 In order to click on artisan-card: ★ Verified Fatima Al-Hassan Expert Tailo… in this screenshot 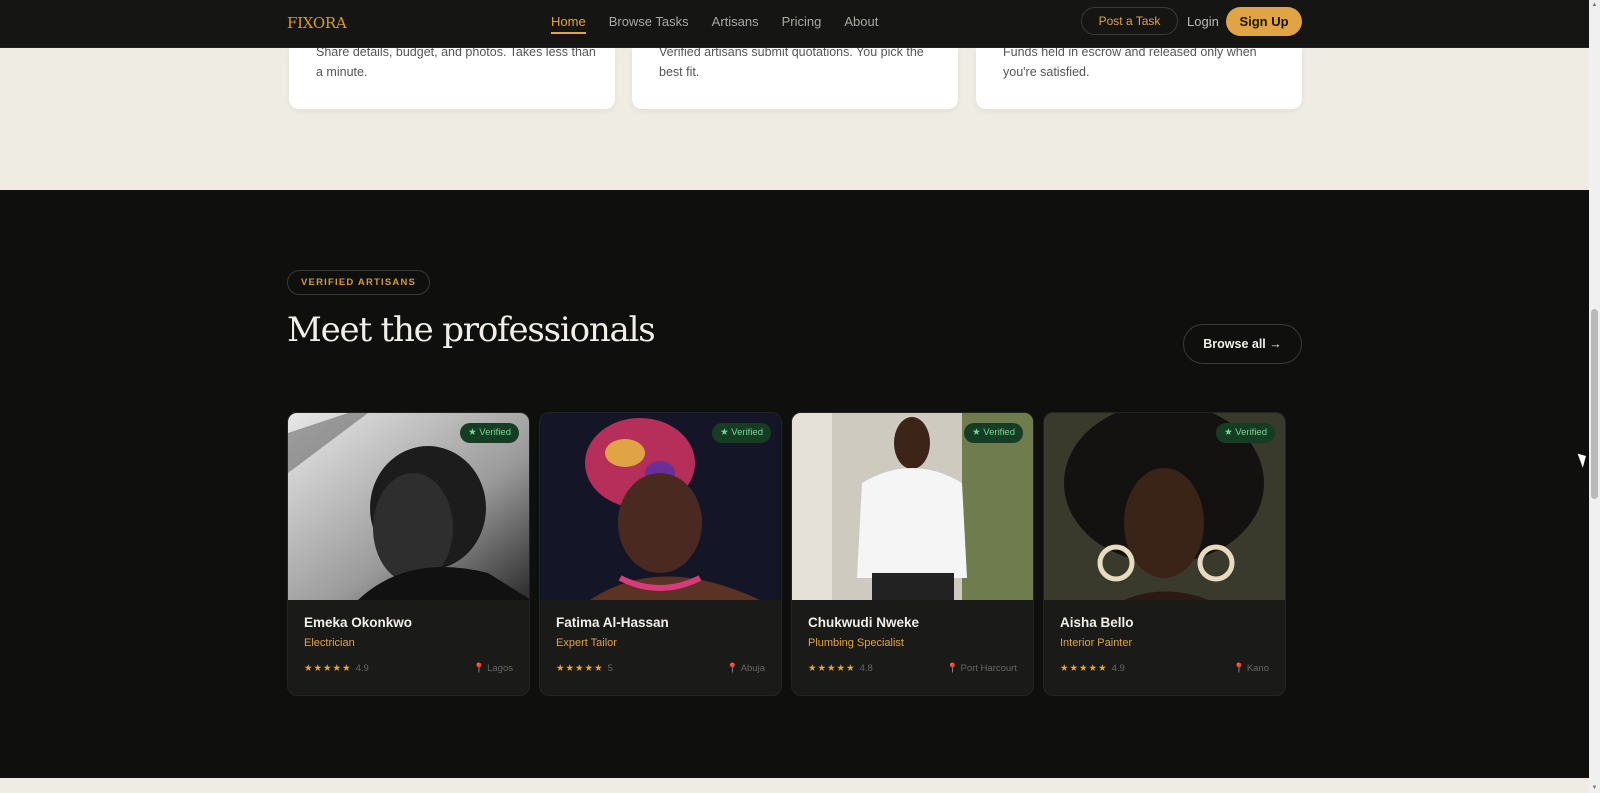, I will do `click(660, 554)`.